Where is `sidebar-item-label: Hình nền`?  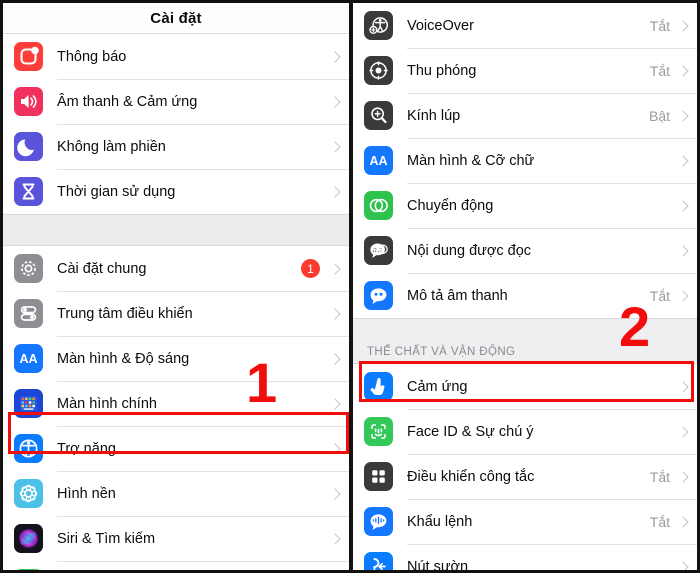 sidebar-item-label: Hình nền is located at coordinates (86, 493).